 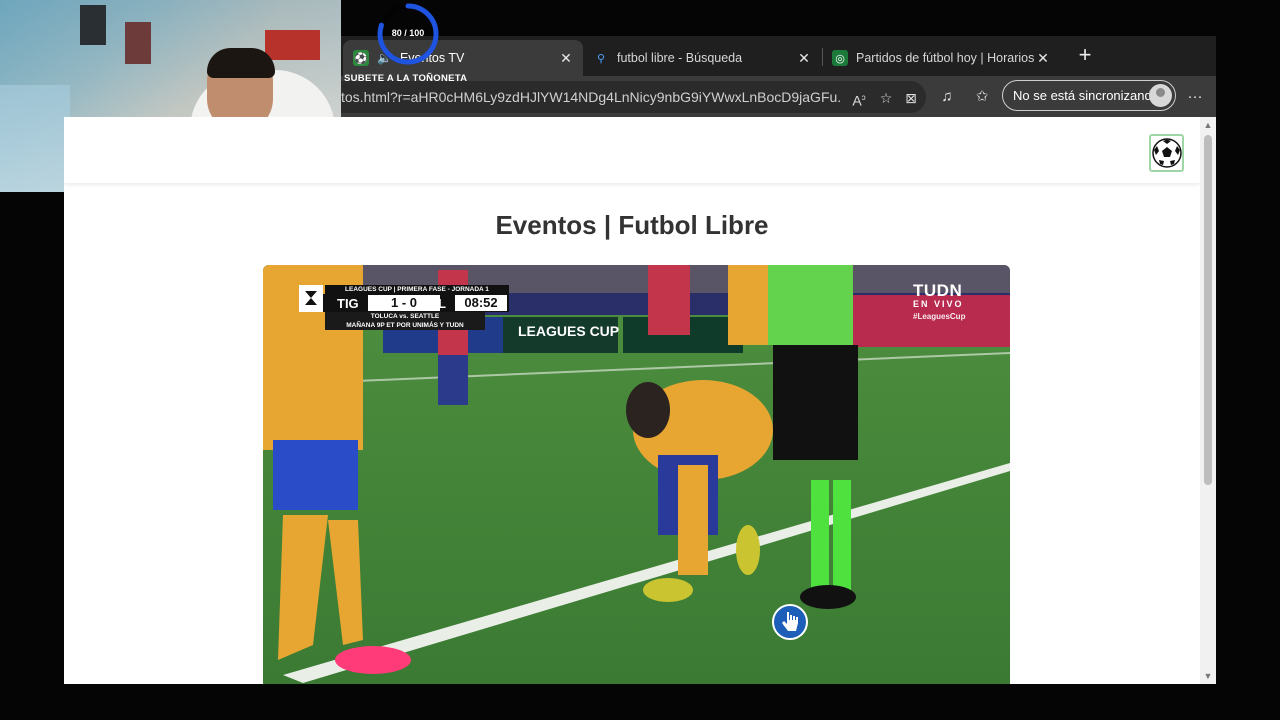 What do you see at coordinates (481, 303) in the screenshot?
I see `match-clock: 08:52` at bounding box center [481, 303].